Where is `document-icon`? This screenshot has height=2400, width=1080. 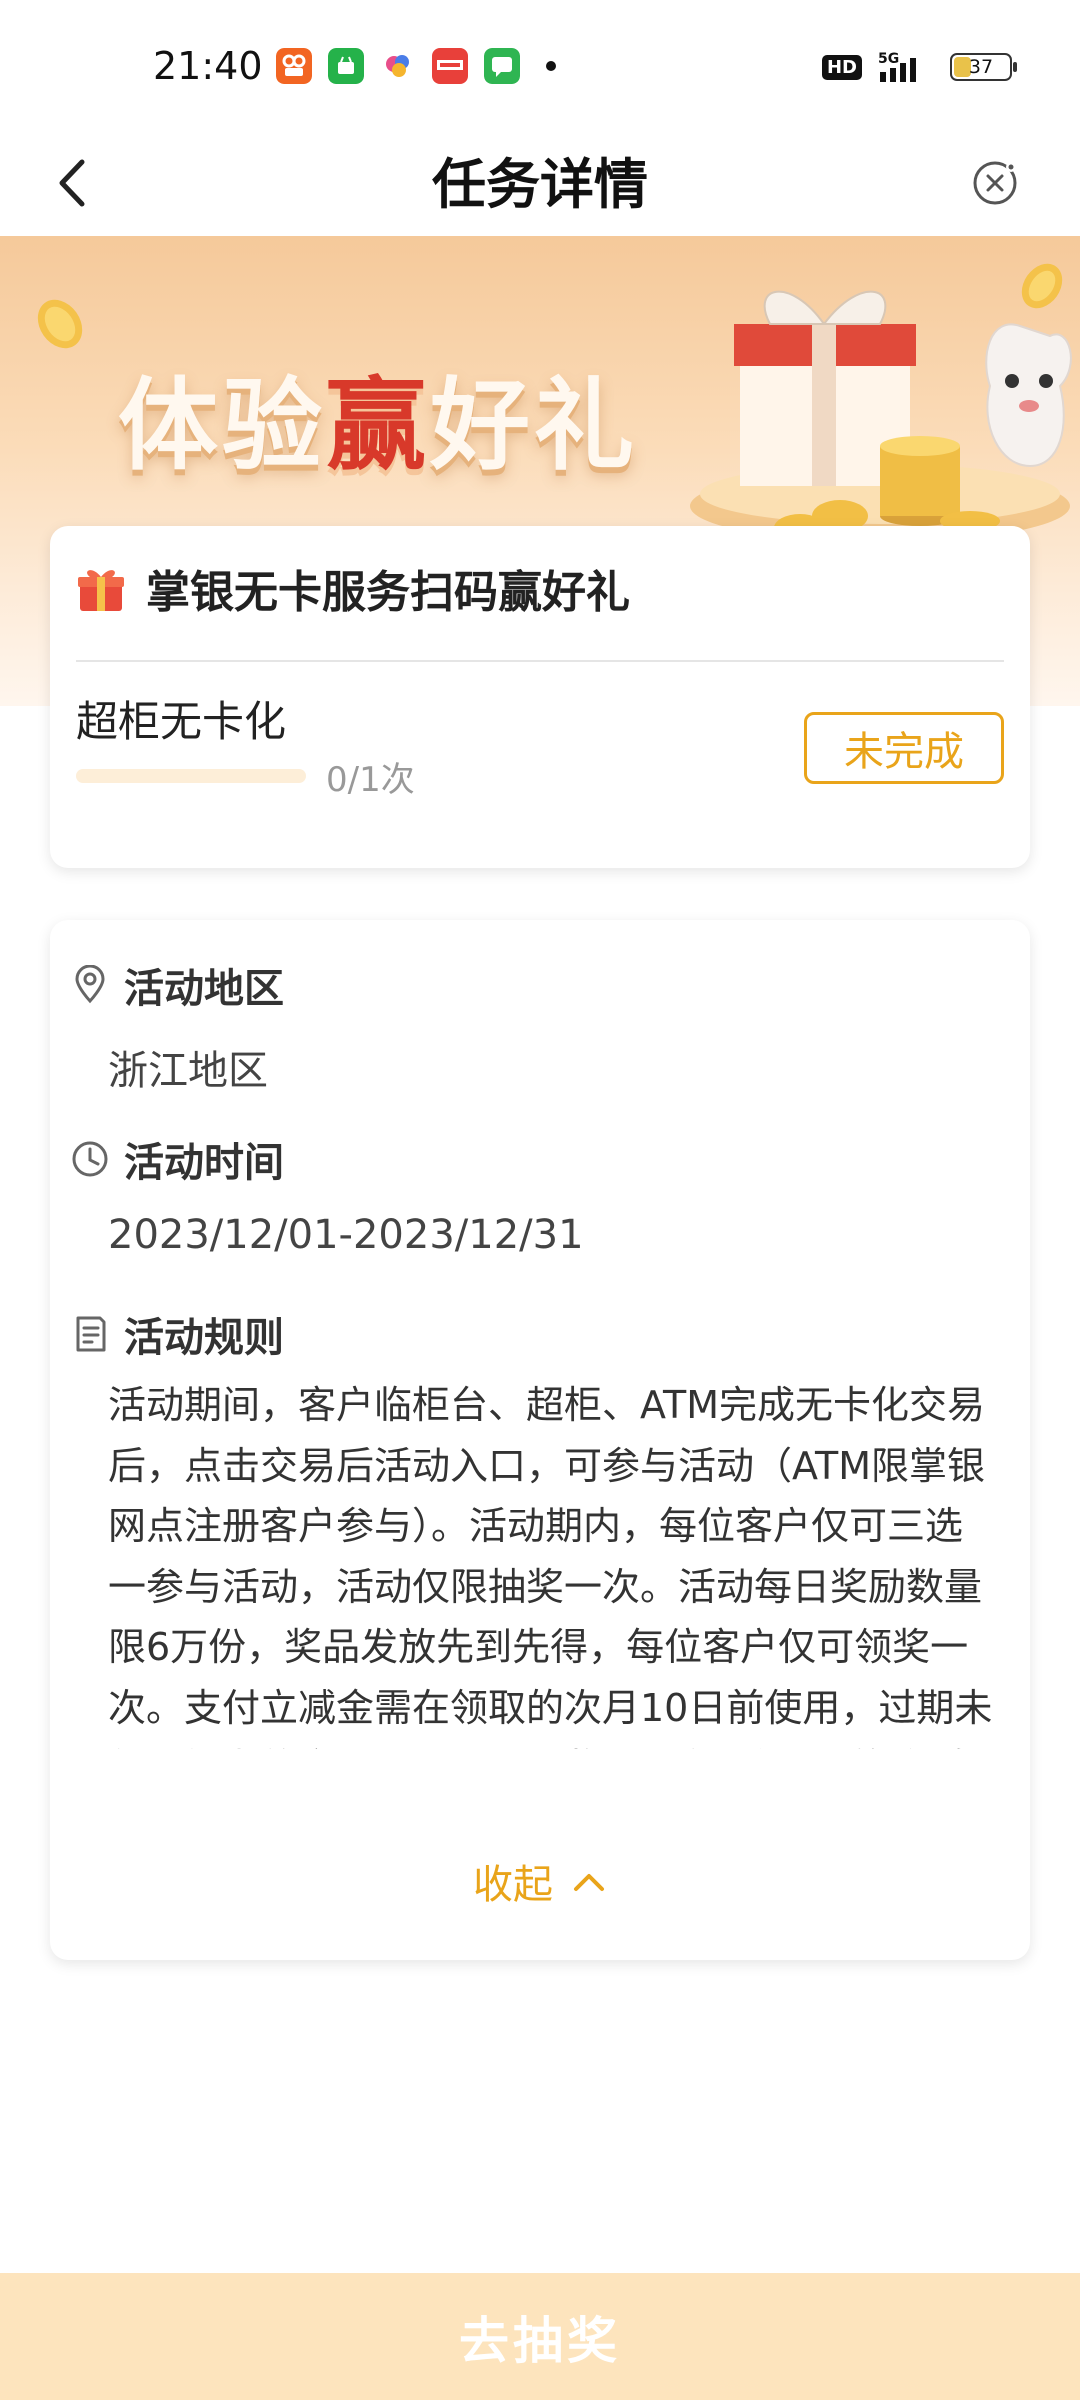
document-icon is located at coordinates (91, 1334).